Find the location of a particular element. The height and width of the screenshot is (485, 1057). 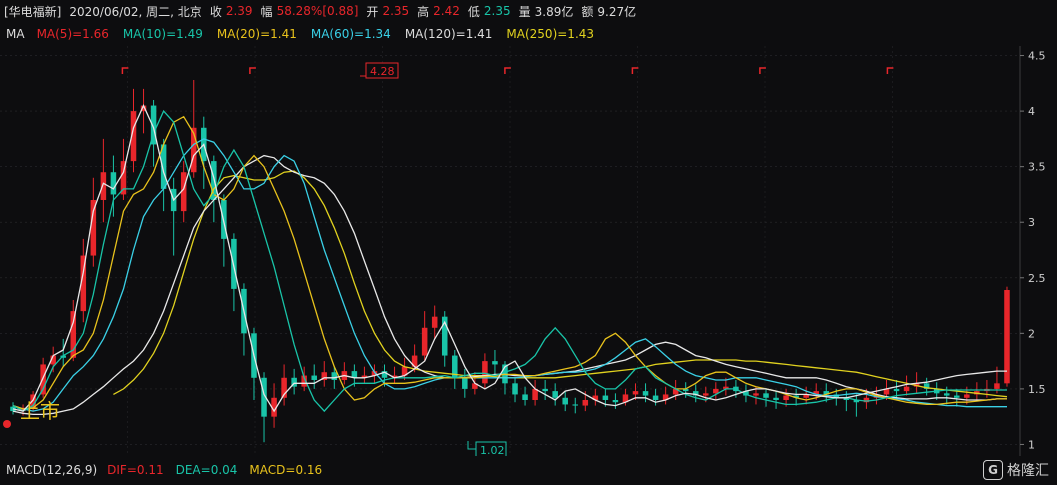

low-label: 低 is located at coordinates (473, 11).